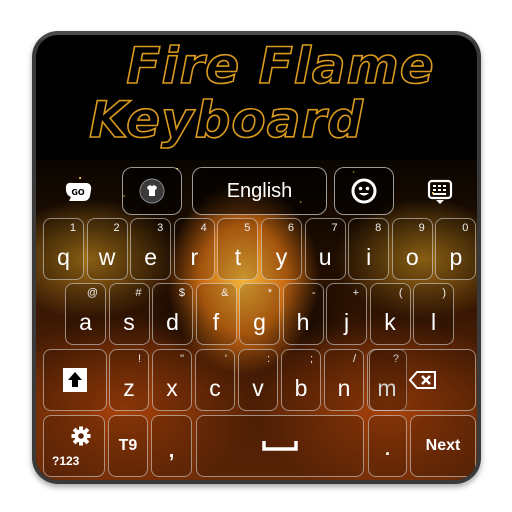 Image resolution: width=512 pixels, height=512 pixels. What do you see at coordinates (421, 228) in the screenshot?
I see `key-secondary-symbol: 9` at bounding box center [421, 228].